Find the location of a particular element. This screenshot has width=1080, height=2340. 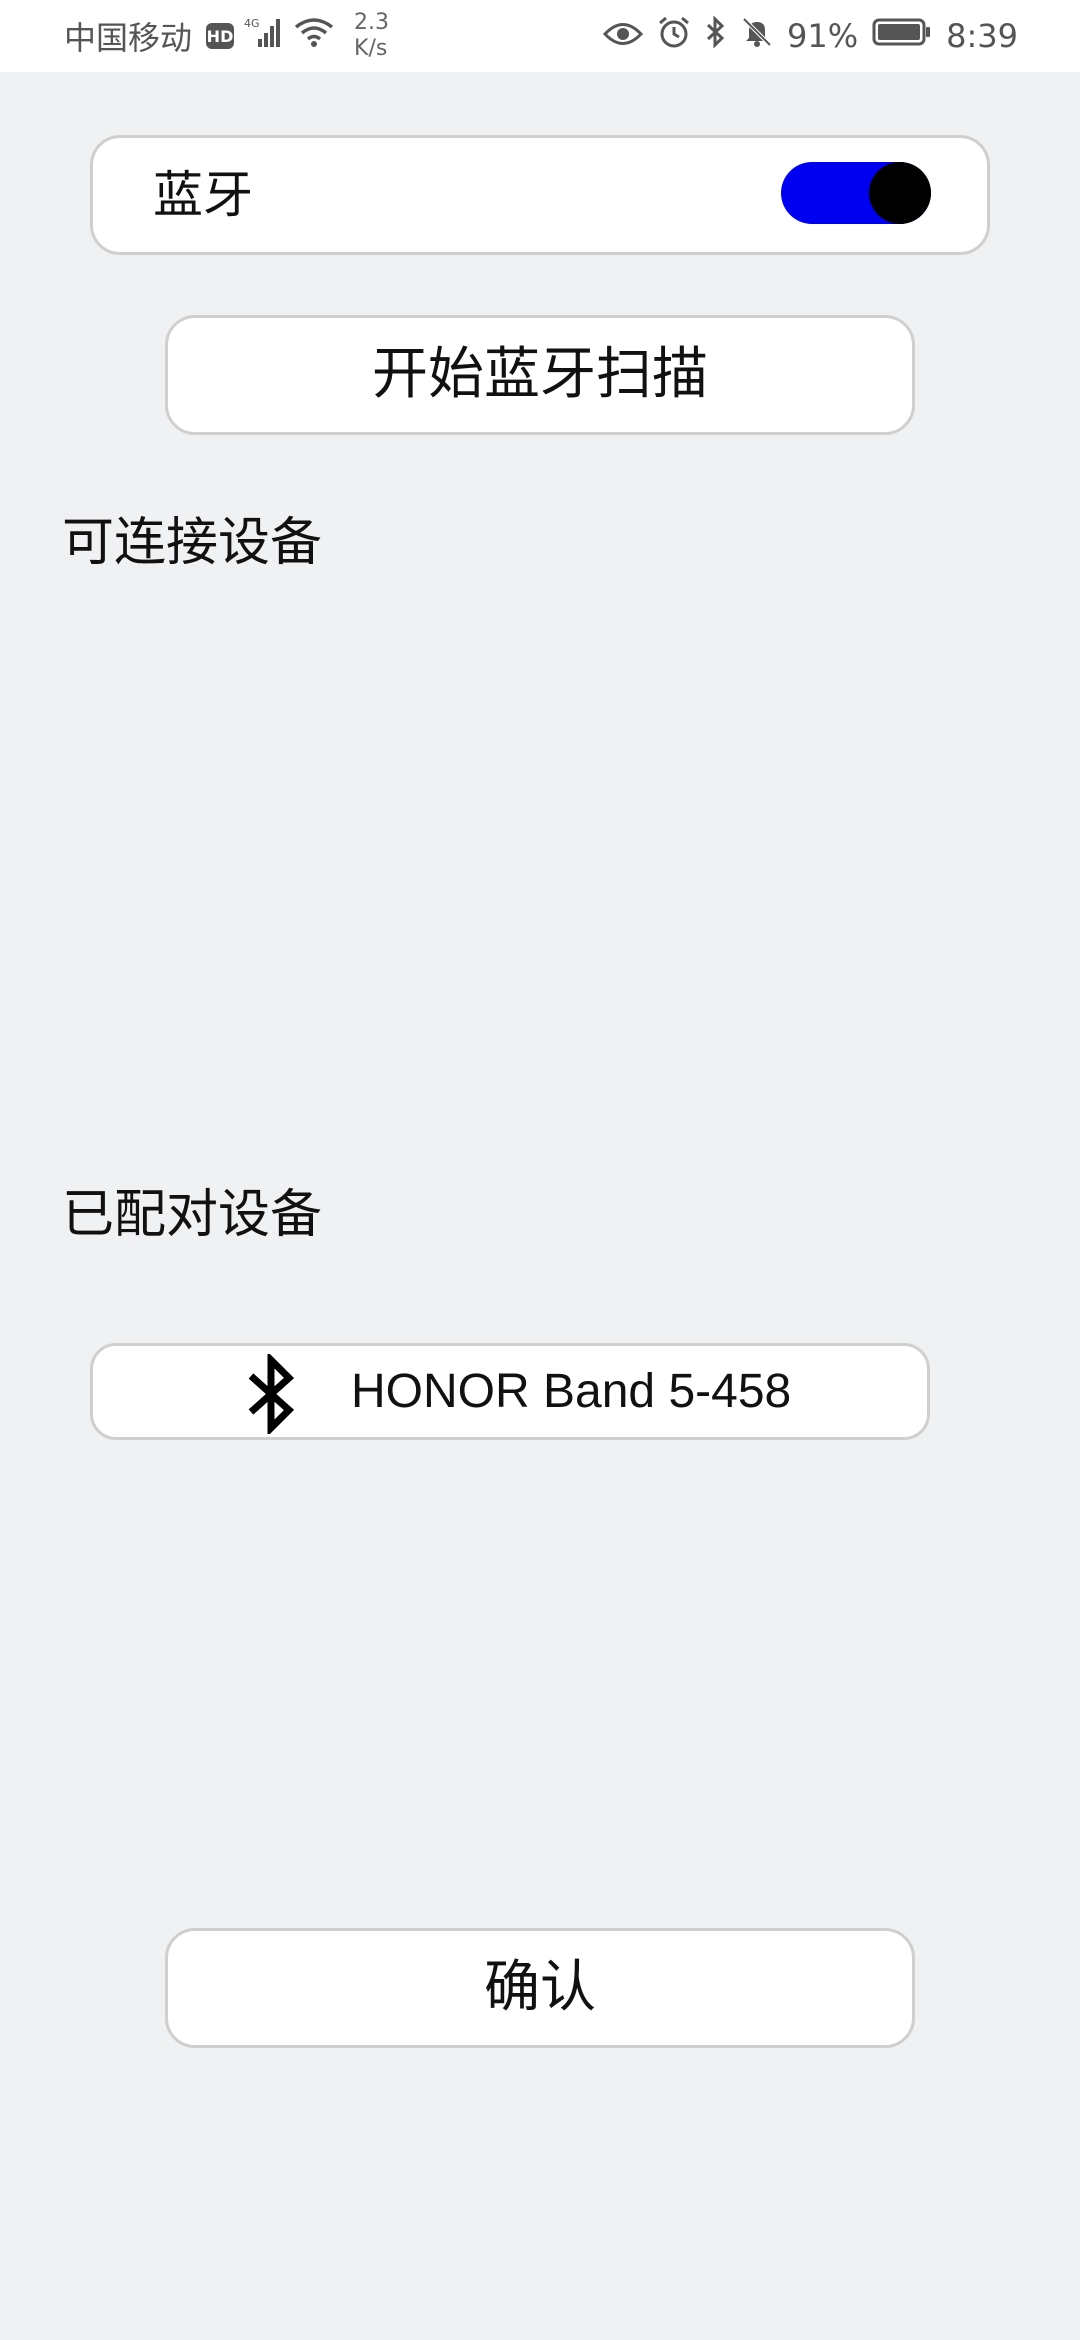

mute-bell-icon is located at coordinates (757, 36).